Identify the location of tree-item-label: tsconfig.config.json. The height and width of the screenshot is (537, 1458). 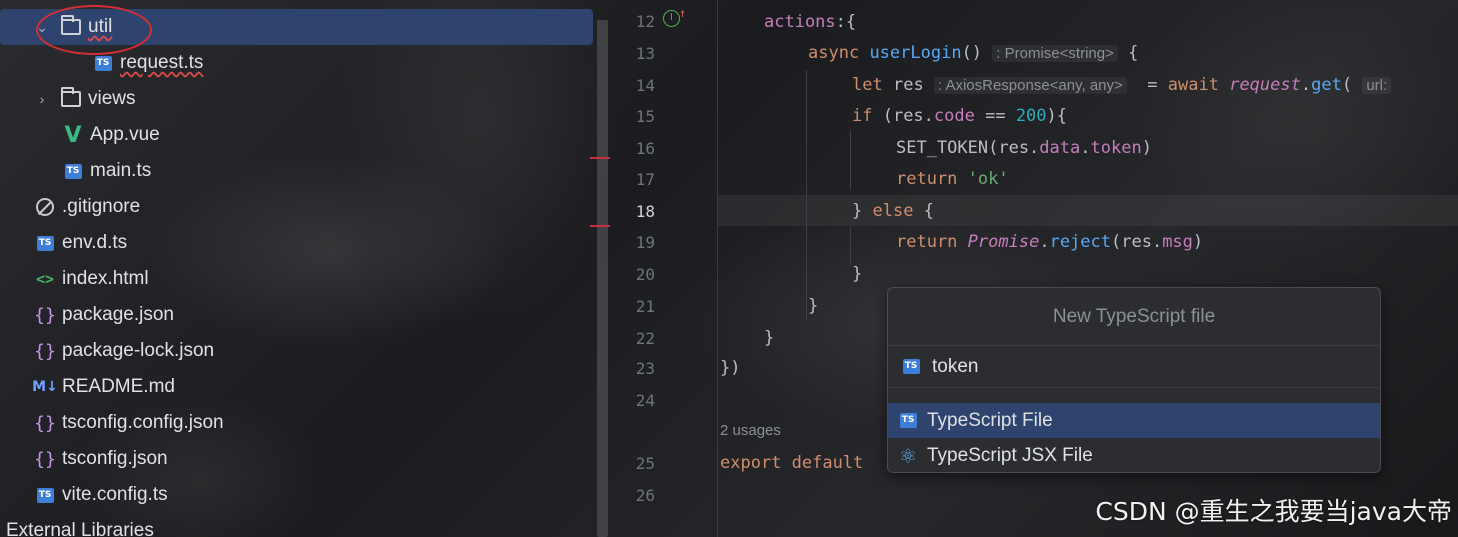
(143, 422).